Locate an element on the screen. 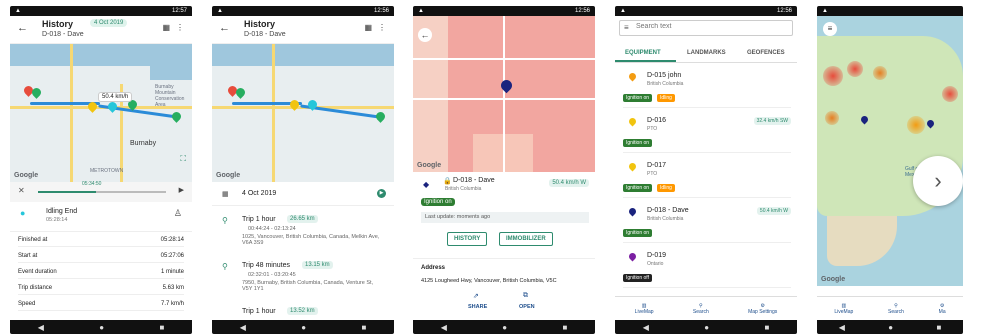  share-button: SHARE is located at coordinates (477, 307).